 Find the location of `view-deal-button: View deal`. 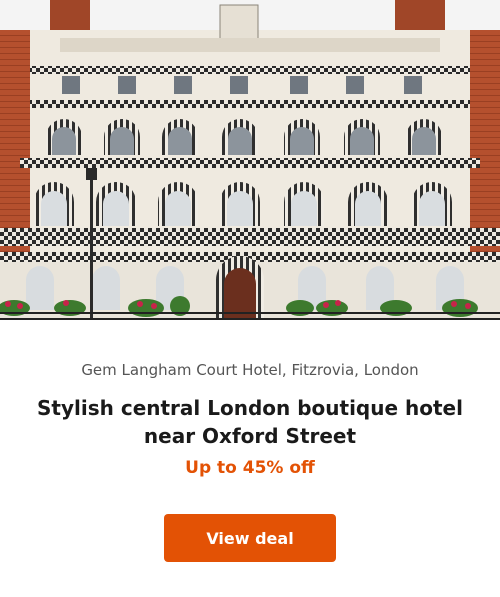

view-deal-button: View deal is located at coordinates (250, 538).